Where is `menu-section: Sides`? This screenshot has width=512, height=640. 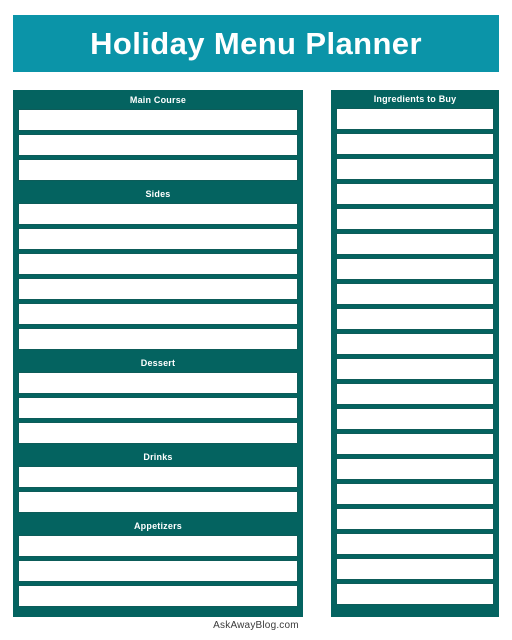
menu-section: Sides is located at coordinates (158, 267).